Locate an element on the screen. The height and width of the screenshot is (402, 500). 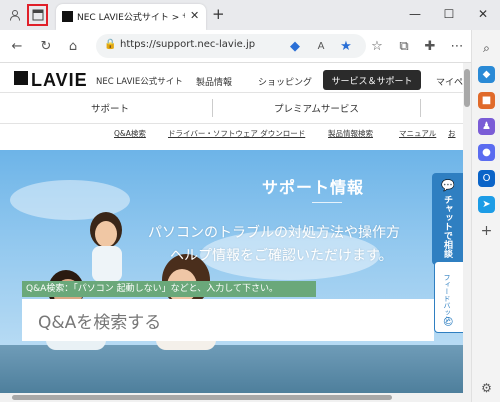
add-icon: + is located at coordinates (486, 230).